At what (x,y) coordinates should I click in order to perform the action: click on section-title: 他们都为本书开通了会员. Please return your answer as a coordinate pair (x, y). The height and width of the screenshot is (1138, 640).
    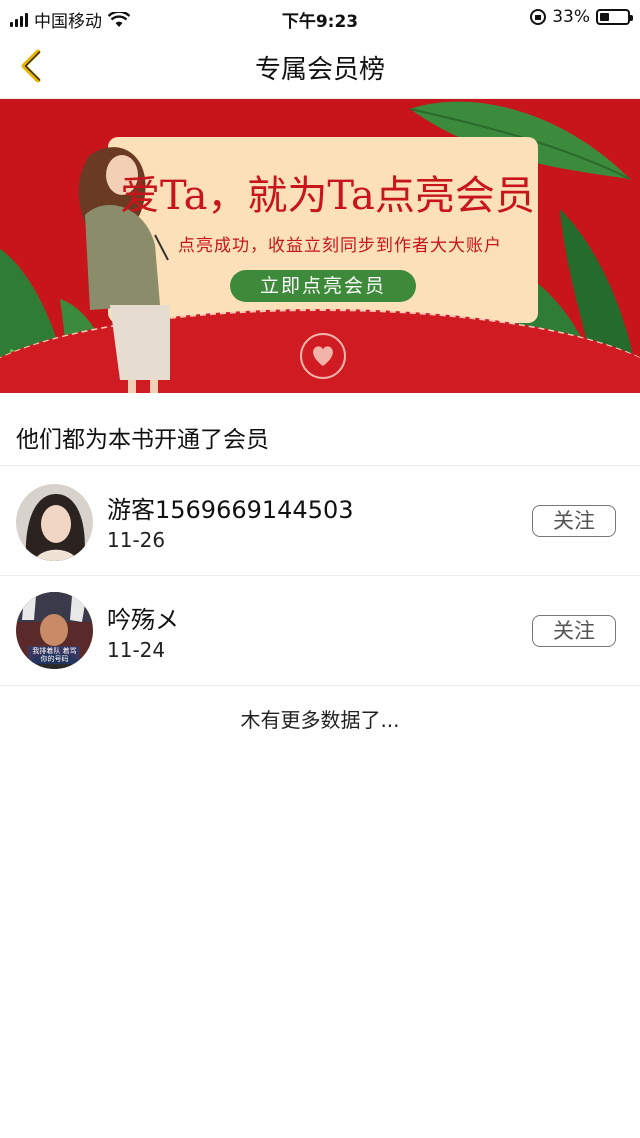
    Looking at the image, I should click on (142, 440).